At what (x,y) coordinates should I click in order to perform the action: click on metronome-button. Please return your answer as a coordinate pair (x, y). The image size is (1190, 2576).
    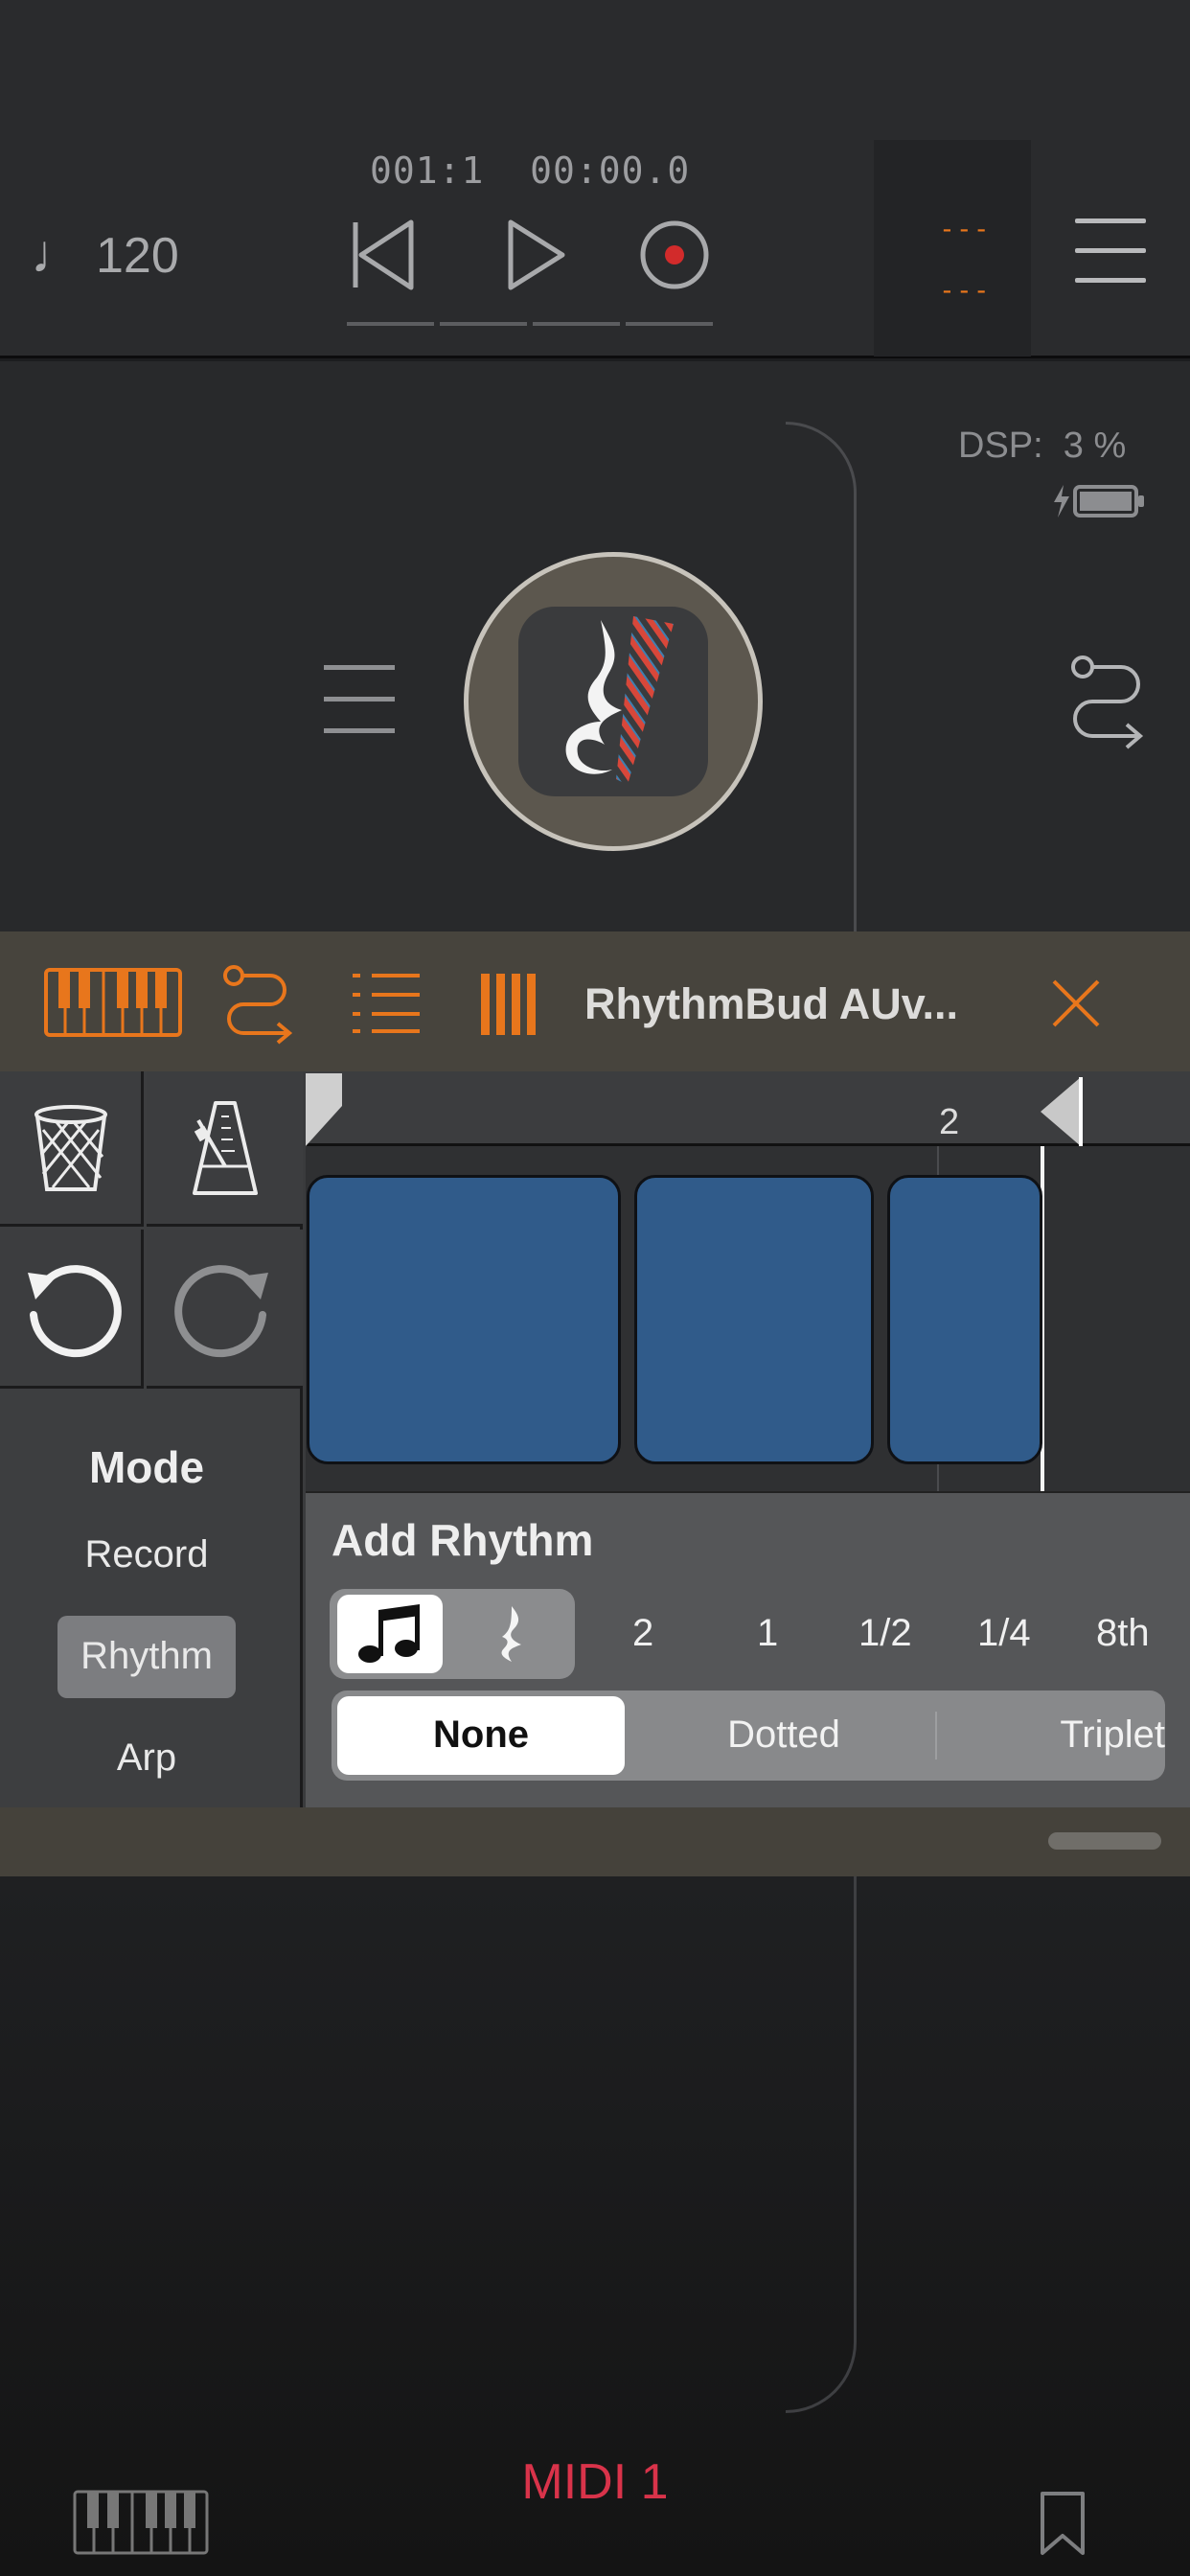
    Looking at the image, I should click on (225, 1149).